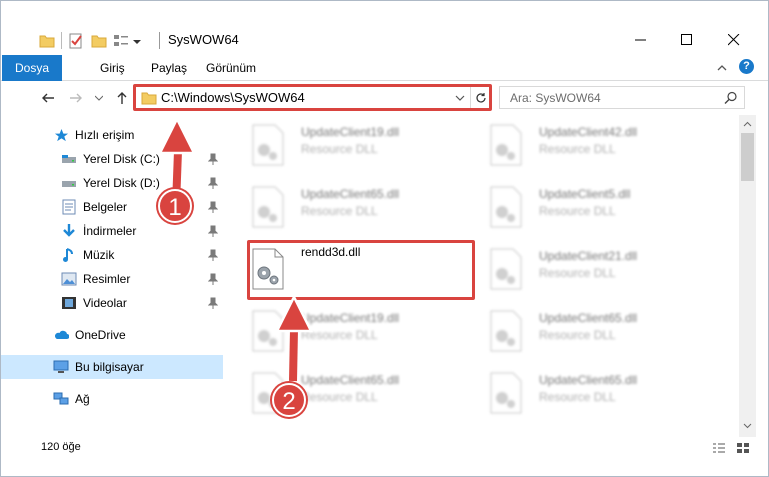 This screenshot has height=477, width=769. What do you see at coordinates (112, 399) in the screenshot?
I see `sidebar-item-network: Ağ` at bounding box center [112, 399].